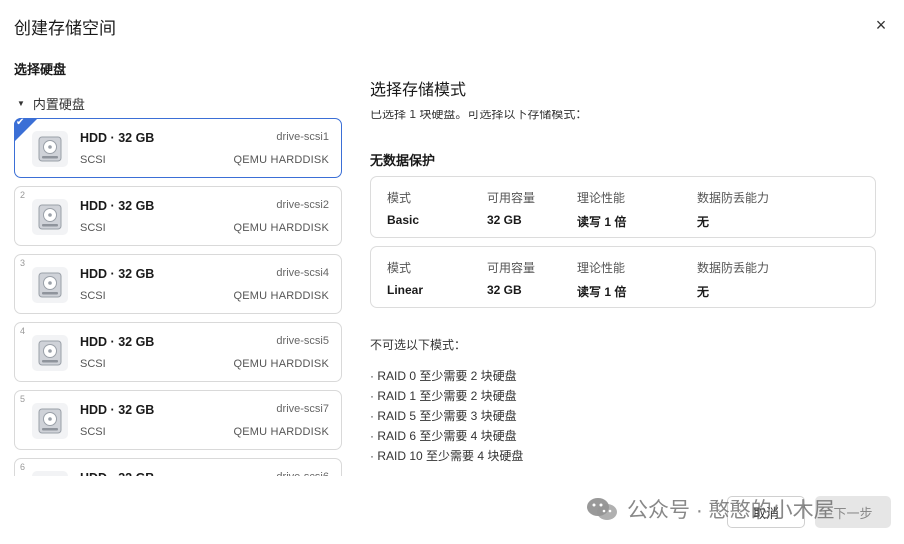 Image resolution: width=904 pixels, height=544 pixels. What do you see at coordinates (302, 273) in the screenshot?
I see `disk-device: drive-scsi4` at bounding box center [302, 273].